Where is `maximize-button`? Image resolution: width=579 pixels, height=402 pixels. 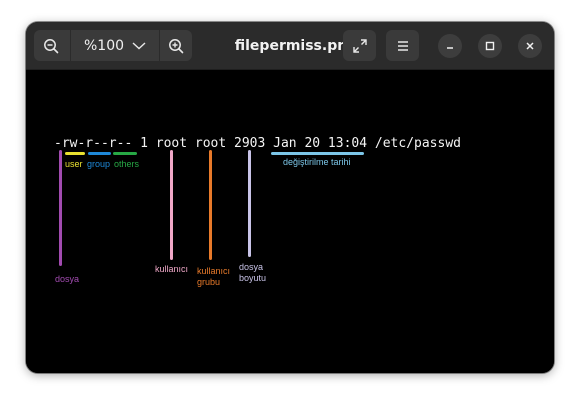
maximize-button is located at coordinates (490, 46).